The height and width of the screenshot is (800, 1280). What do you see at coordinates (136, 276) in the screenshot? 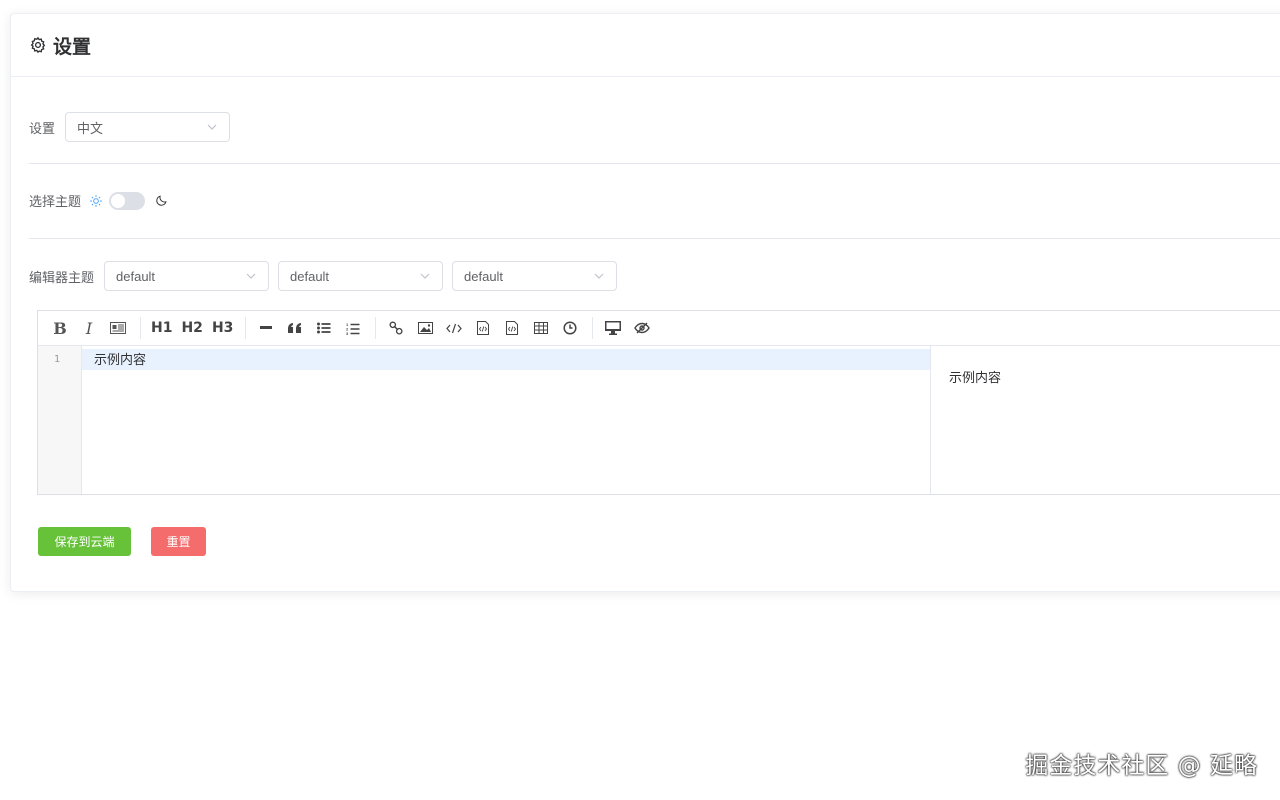
I see `editor-theme-select-value: default` at bounding box center [136, 276].